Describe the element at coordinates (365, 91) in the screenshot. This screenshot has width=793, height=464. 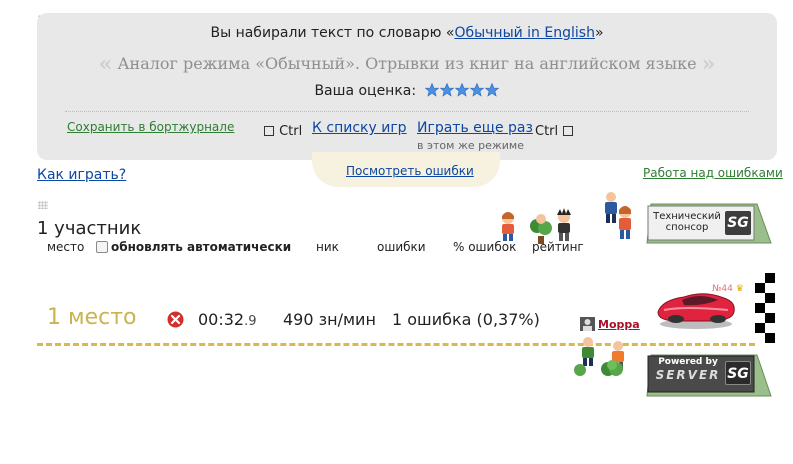
I see `rating-label: Ваша оценка:` at that location.